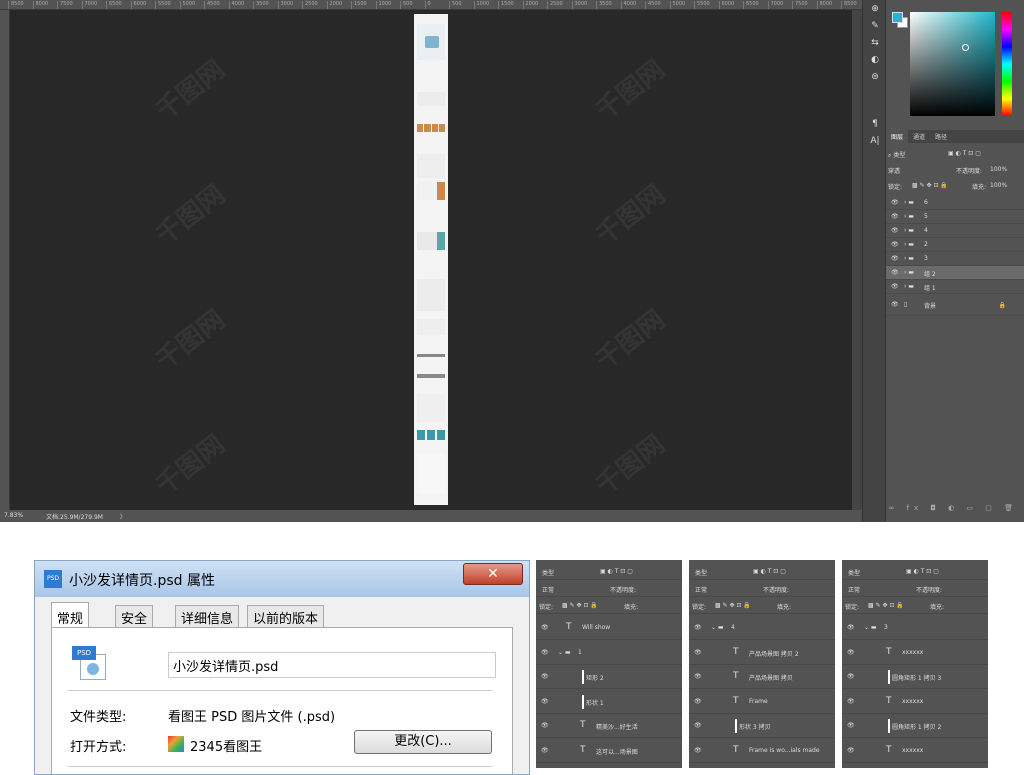  Describe the element at coordinates (762, 628) in the screenshot. I see `layer-row: 👁 ⌄ ▬ 4` at that location.